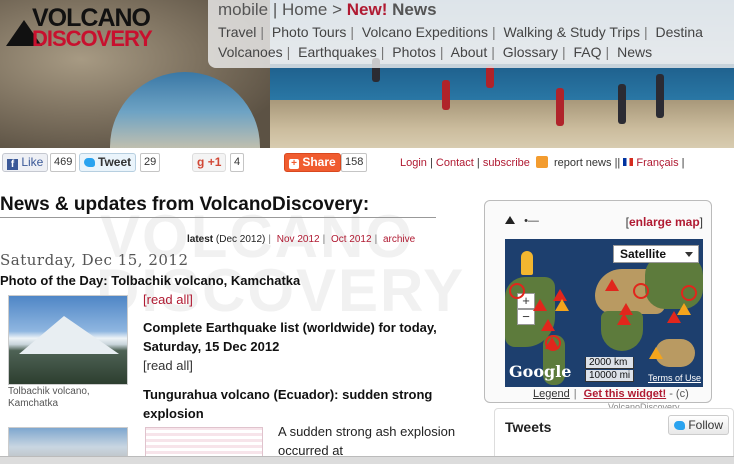  What do you see at coordinates (506, 163) in the screenshot?
I see `subscribe-link: subscribe` at bounding box center [506, 163].